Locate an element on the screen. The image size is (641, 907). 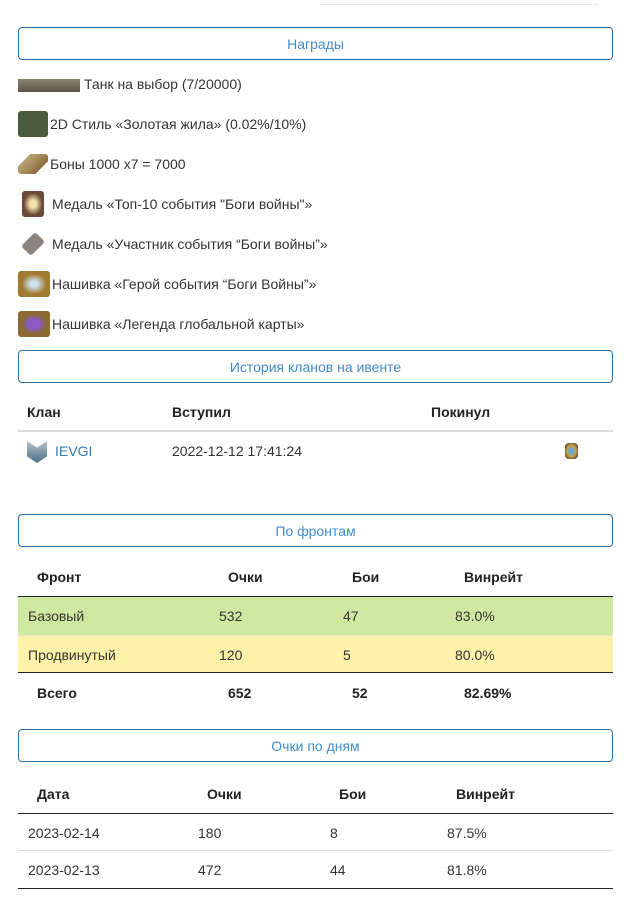
reward-label: Боны 1000 x7 = 7000 is located at coordinates (118, 164).